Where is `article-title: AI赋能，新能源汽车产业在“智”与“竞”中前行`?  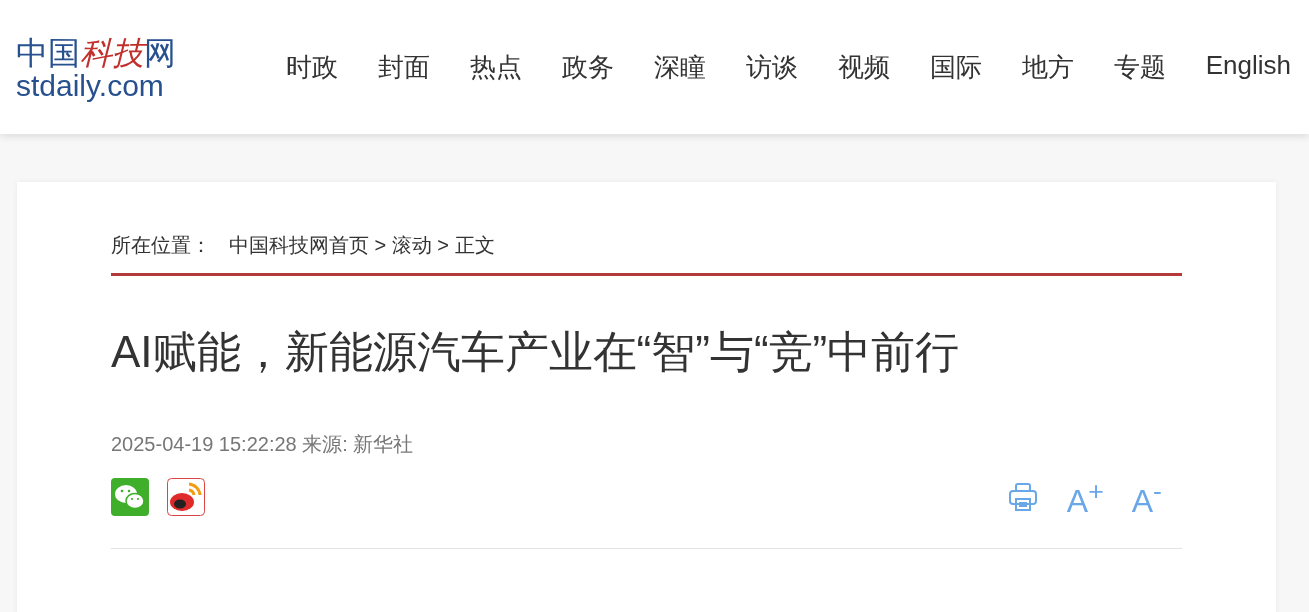 article-title: AI赋能，新能源汽车产业在“智”与“竞”中前行 is located at coordinates (536, 352).